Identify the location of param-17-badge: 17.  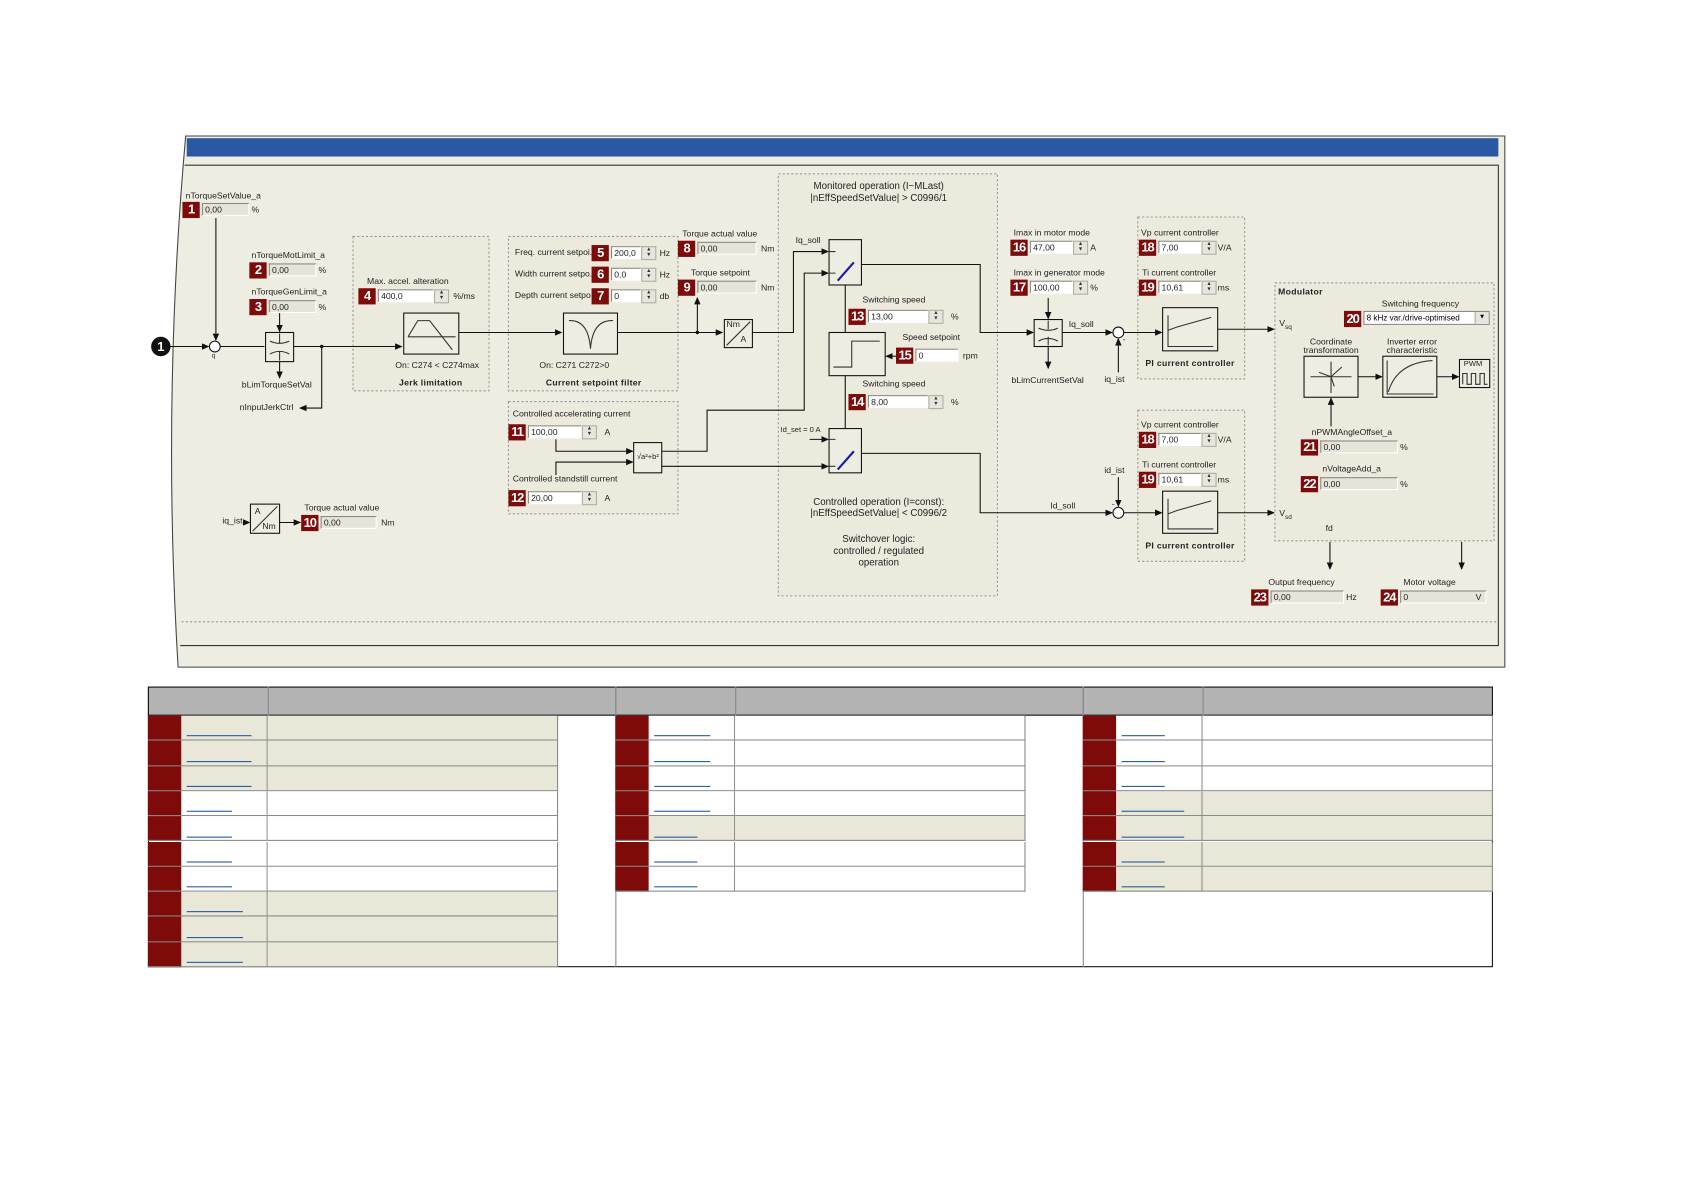
(1019, 287).